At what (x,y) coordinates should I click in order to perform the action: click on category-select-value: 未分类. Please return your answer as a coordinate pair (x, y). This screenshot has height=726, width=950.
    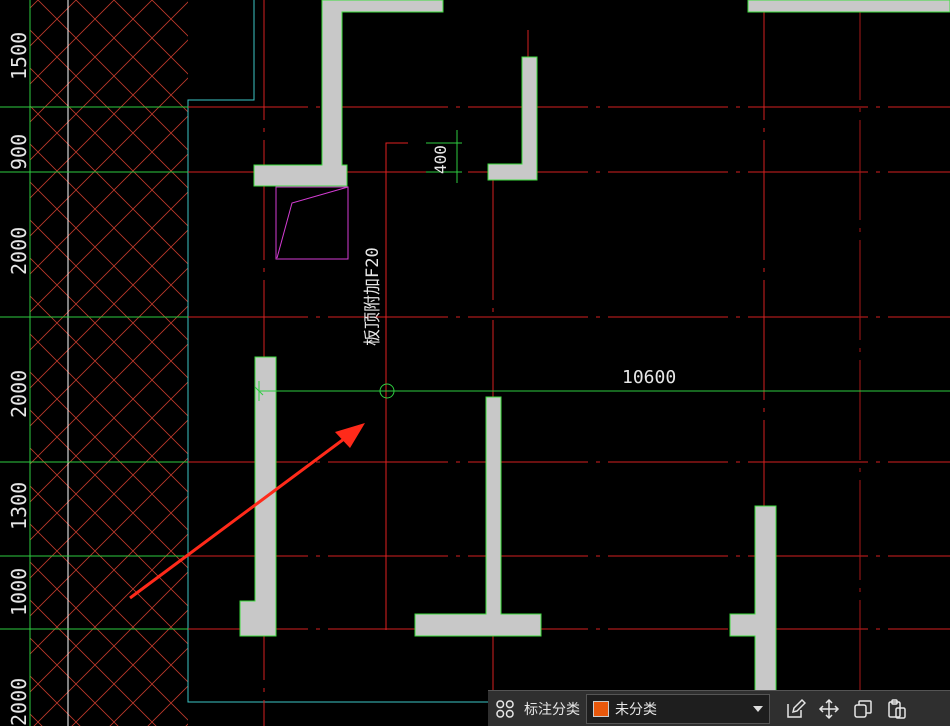
    Looking at the image, I should click on (636, 709).